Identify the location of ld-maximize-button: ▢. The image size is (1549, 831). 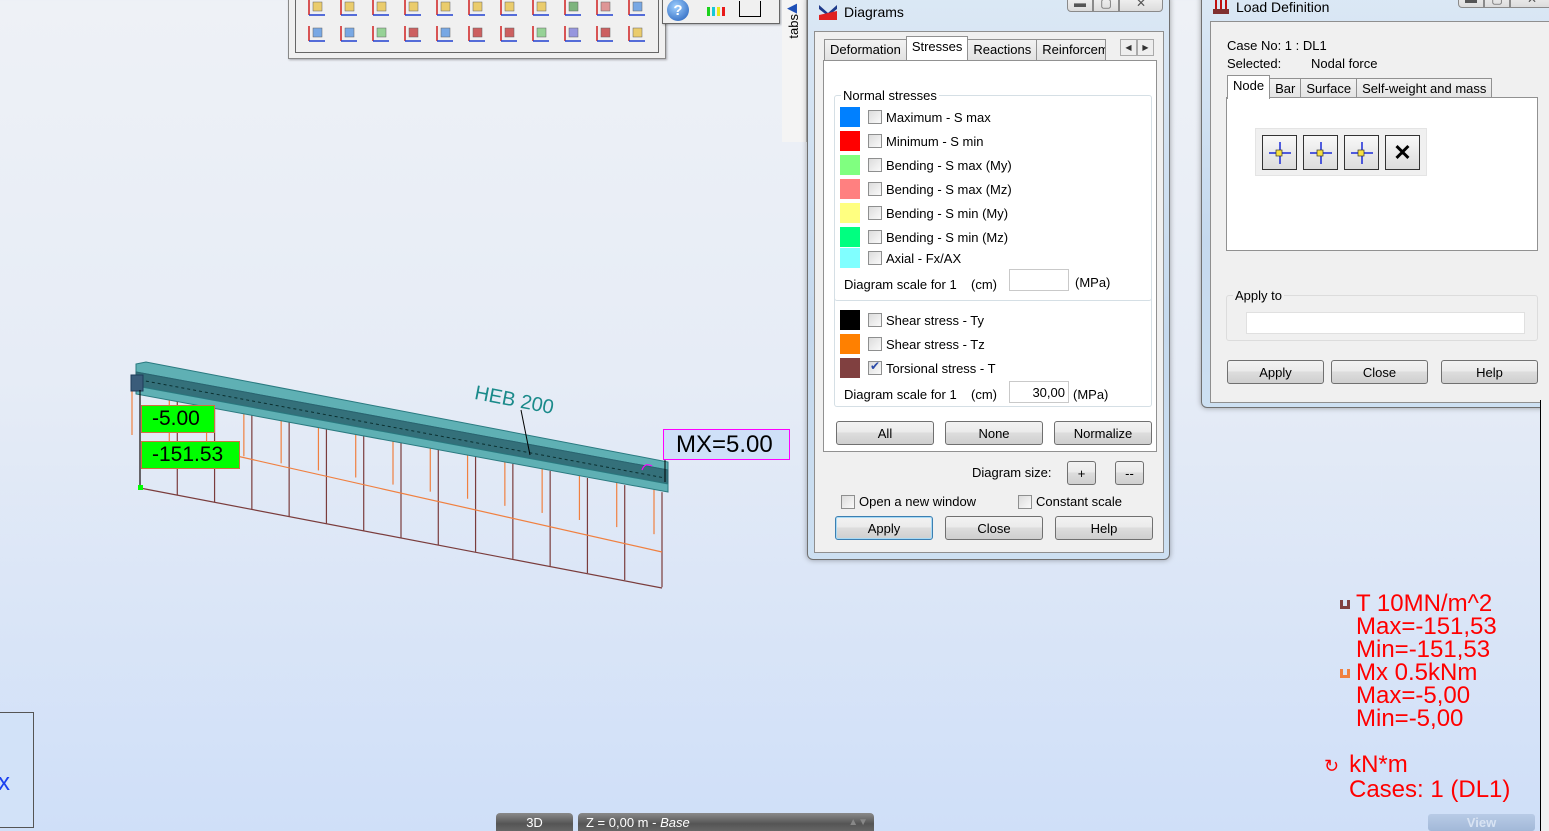
(1497, 4).